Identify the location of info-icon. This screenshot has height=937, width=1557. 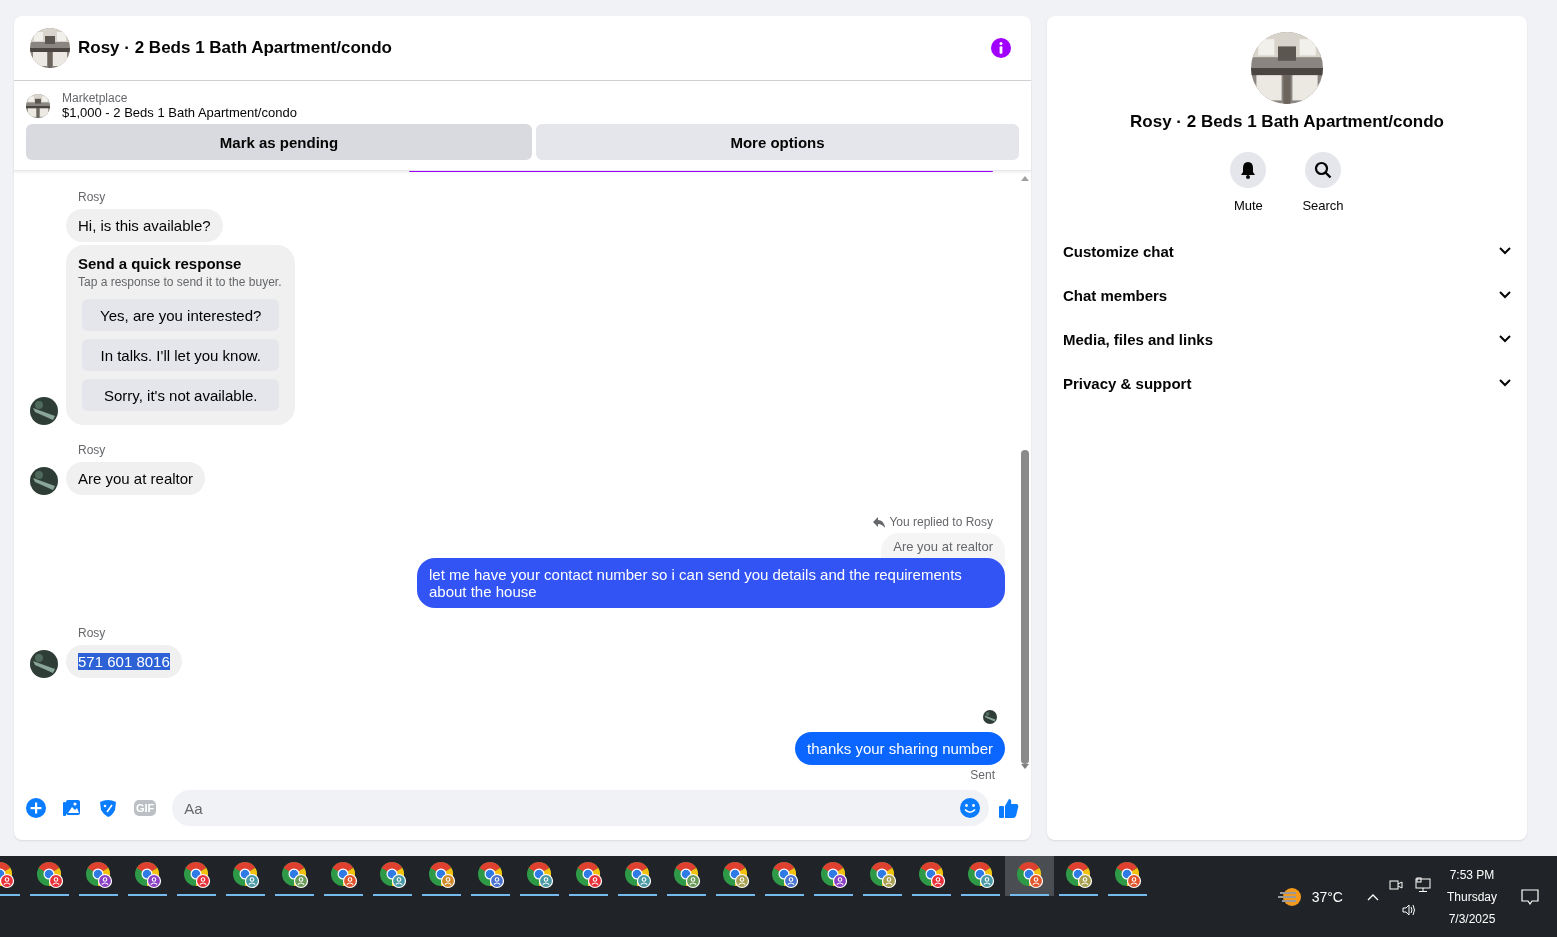
(1001, 48).